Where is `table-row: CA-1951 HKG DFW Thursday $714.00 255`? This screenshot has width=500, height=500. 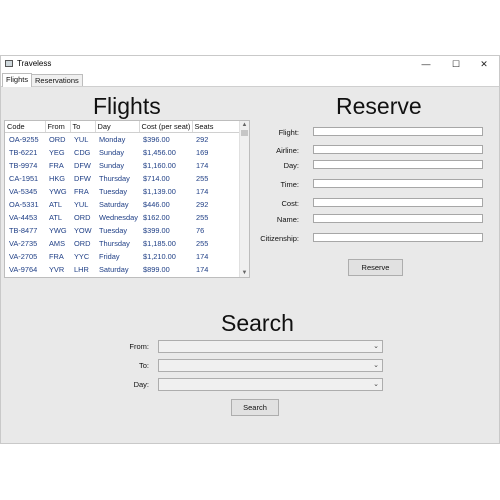
table-row: CA-1951 HKG DFW Thursday $714.00 255 is located at coordinates (122, 178).